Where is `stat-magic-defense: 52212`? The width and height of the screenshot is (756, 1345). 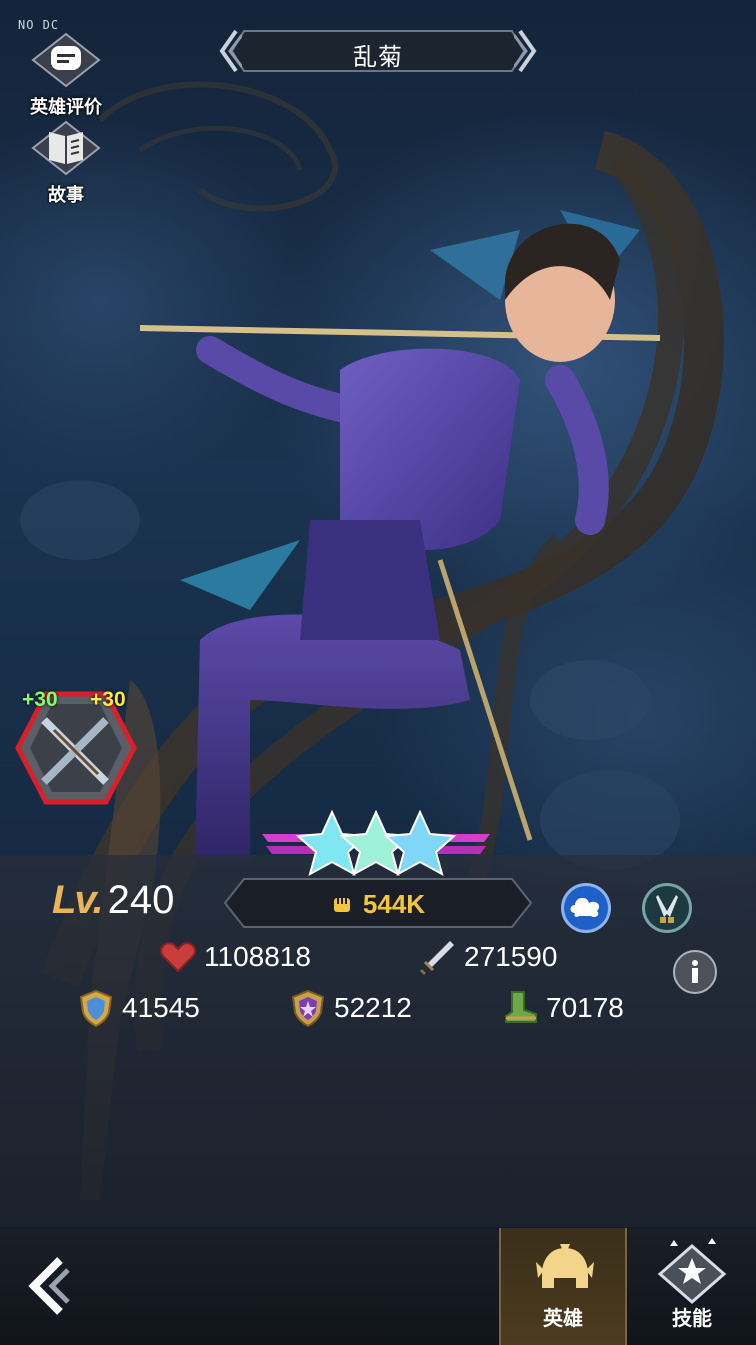
stat-magic-defense: 52212 is located at coordinates (350, 1008).